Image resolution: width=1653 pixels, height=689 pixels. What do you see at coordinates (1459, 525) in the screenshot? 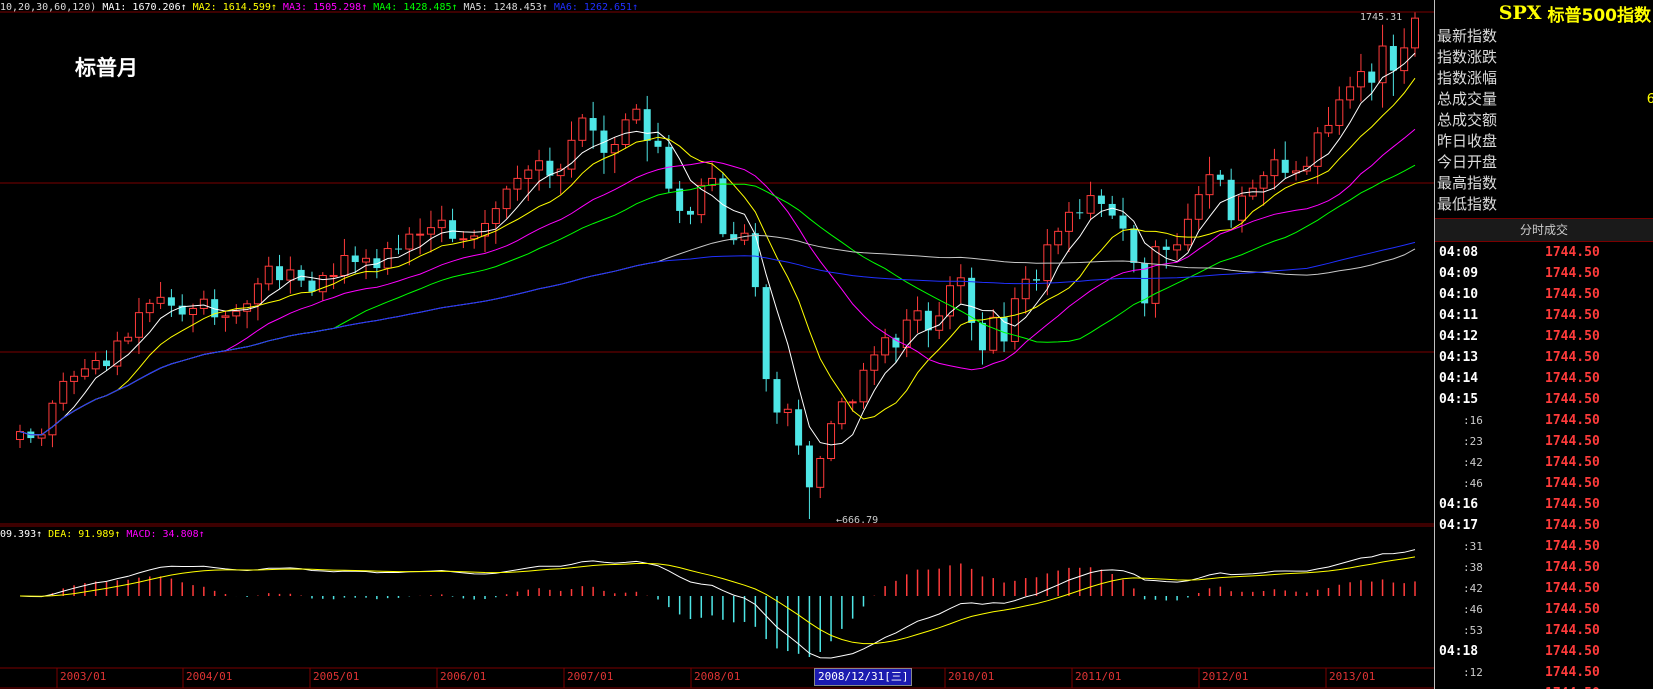
I see `tick-time: 04:17` at bounding box center [1459, 525].